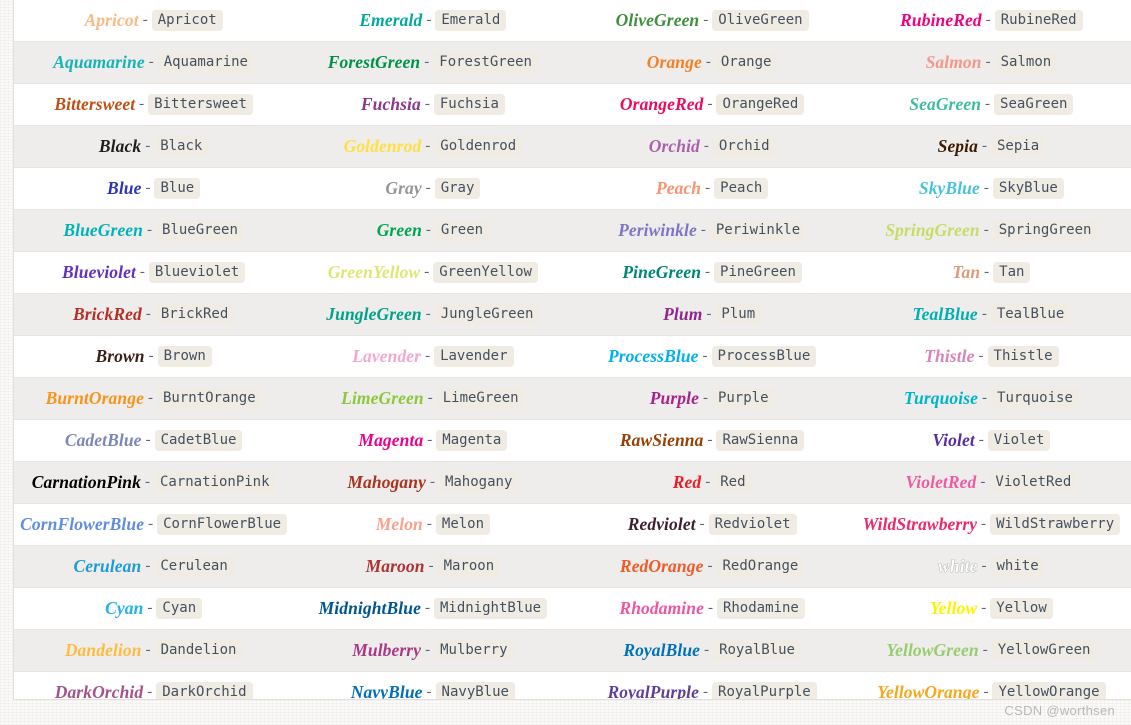 This screenshot has width=1131, height=725. What do you see at coordinates (661, 103) in the screenshot?
I see `color-name-sample: OrangeRed` at bounding box center [661, 103].